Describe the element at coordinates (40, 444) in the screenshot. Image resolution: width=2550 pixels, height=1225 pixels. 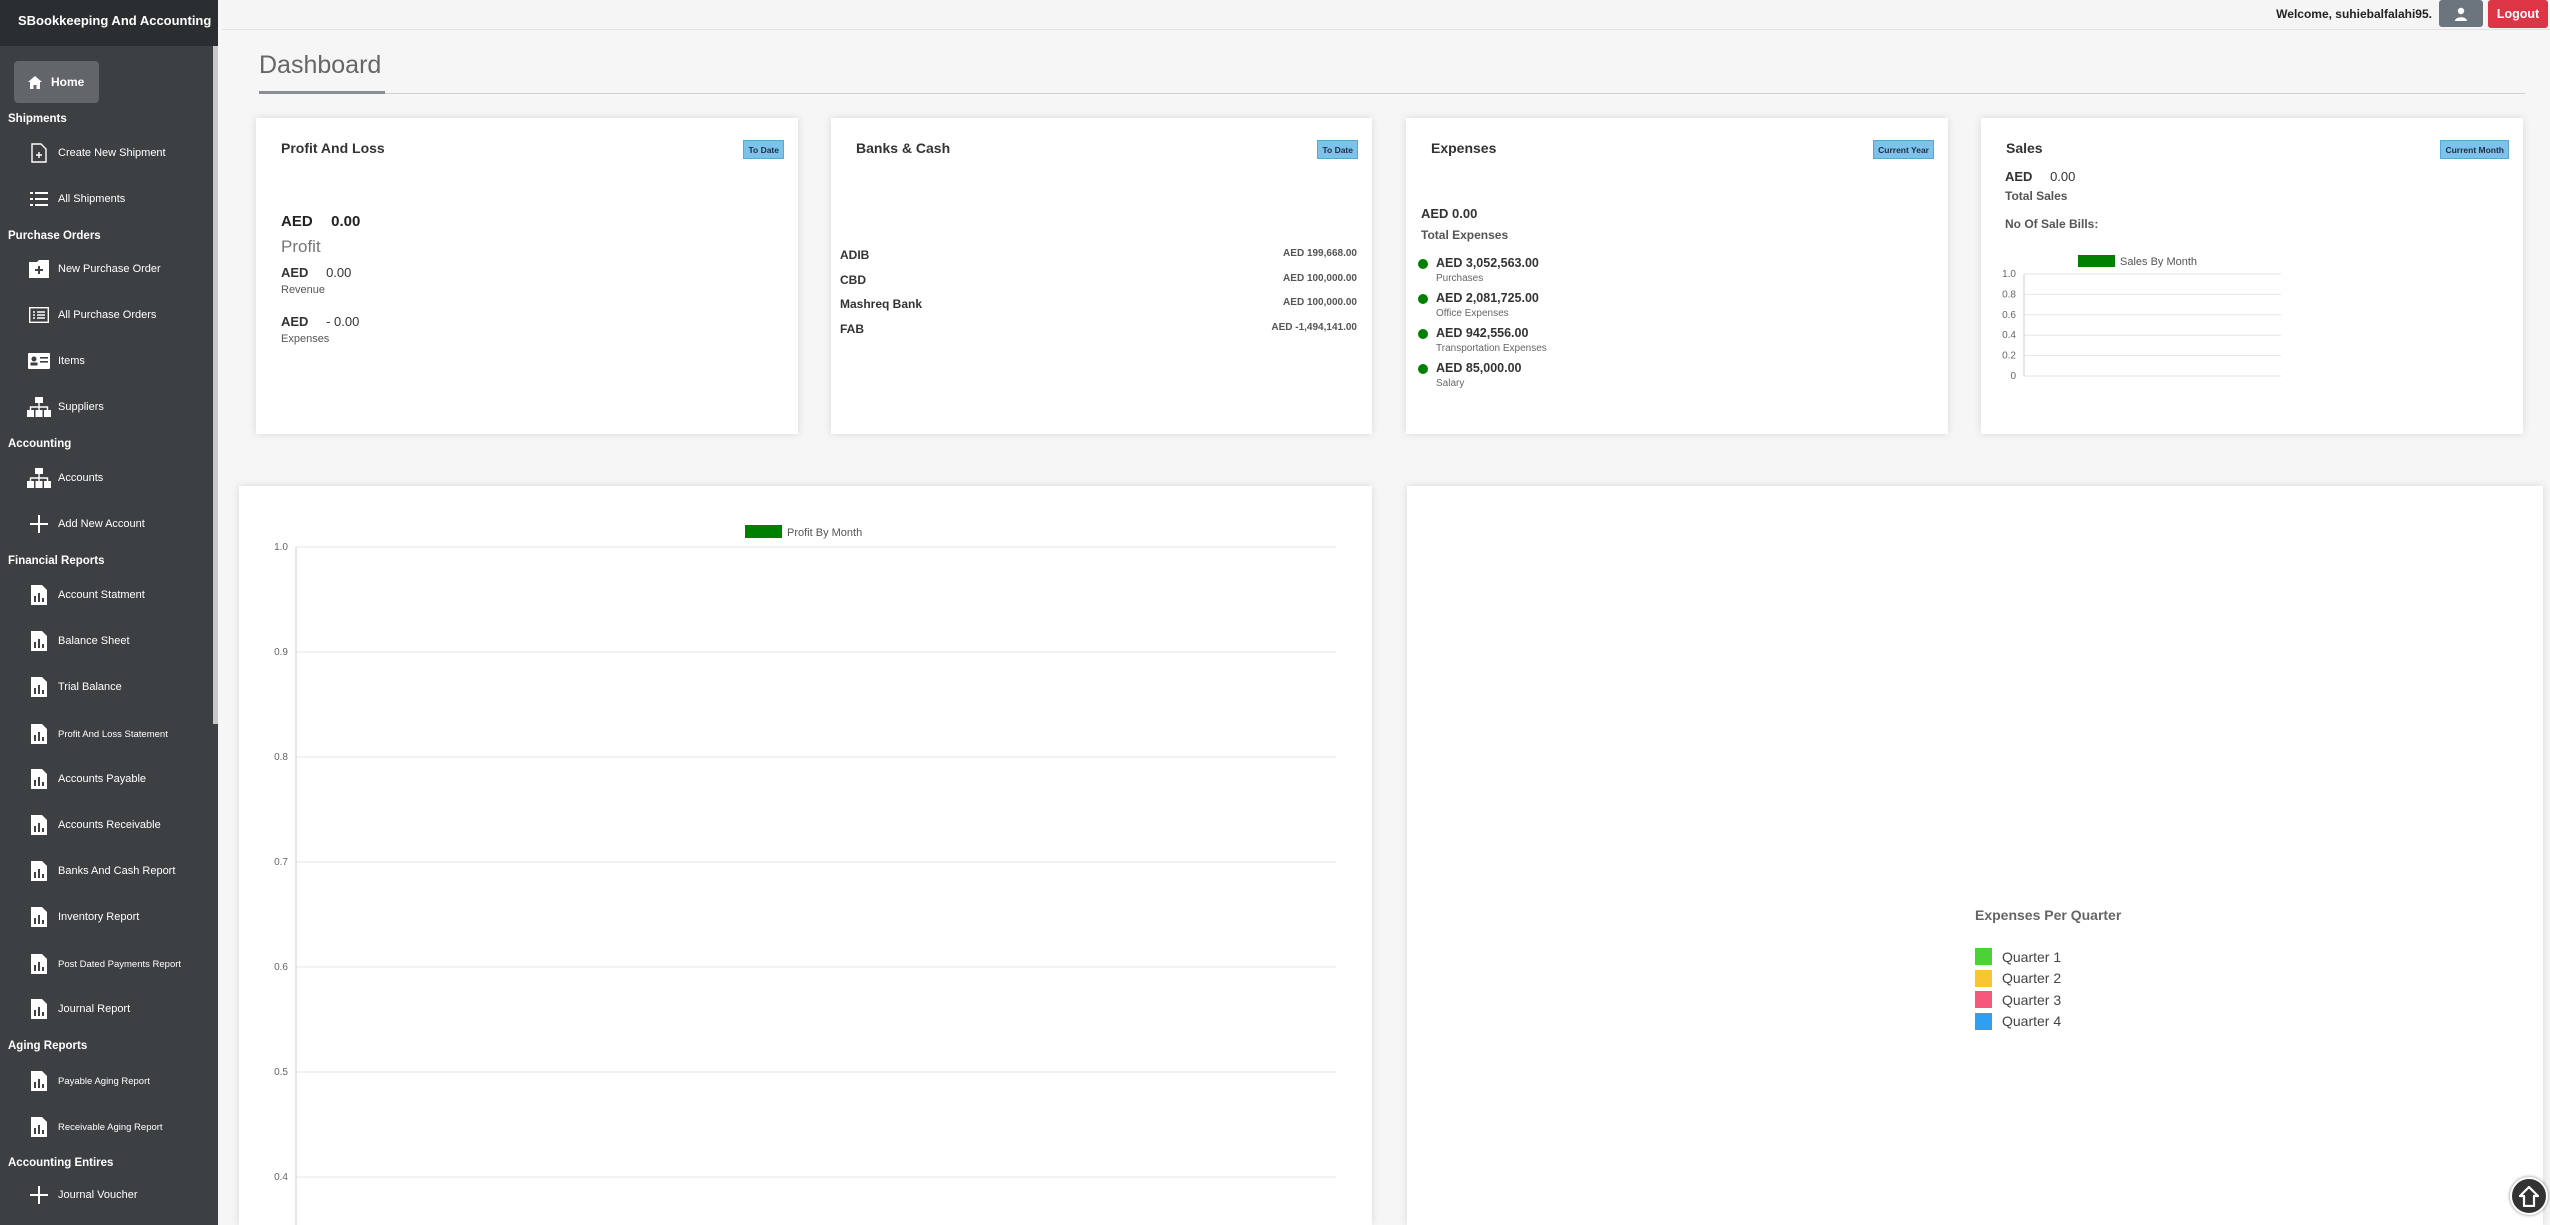
I see `section-accounting: Accounting` at that location.